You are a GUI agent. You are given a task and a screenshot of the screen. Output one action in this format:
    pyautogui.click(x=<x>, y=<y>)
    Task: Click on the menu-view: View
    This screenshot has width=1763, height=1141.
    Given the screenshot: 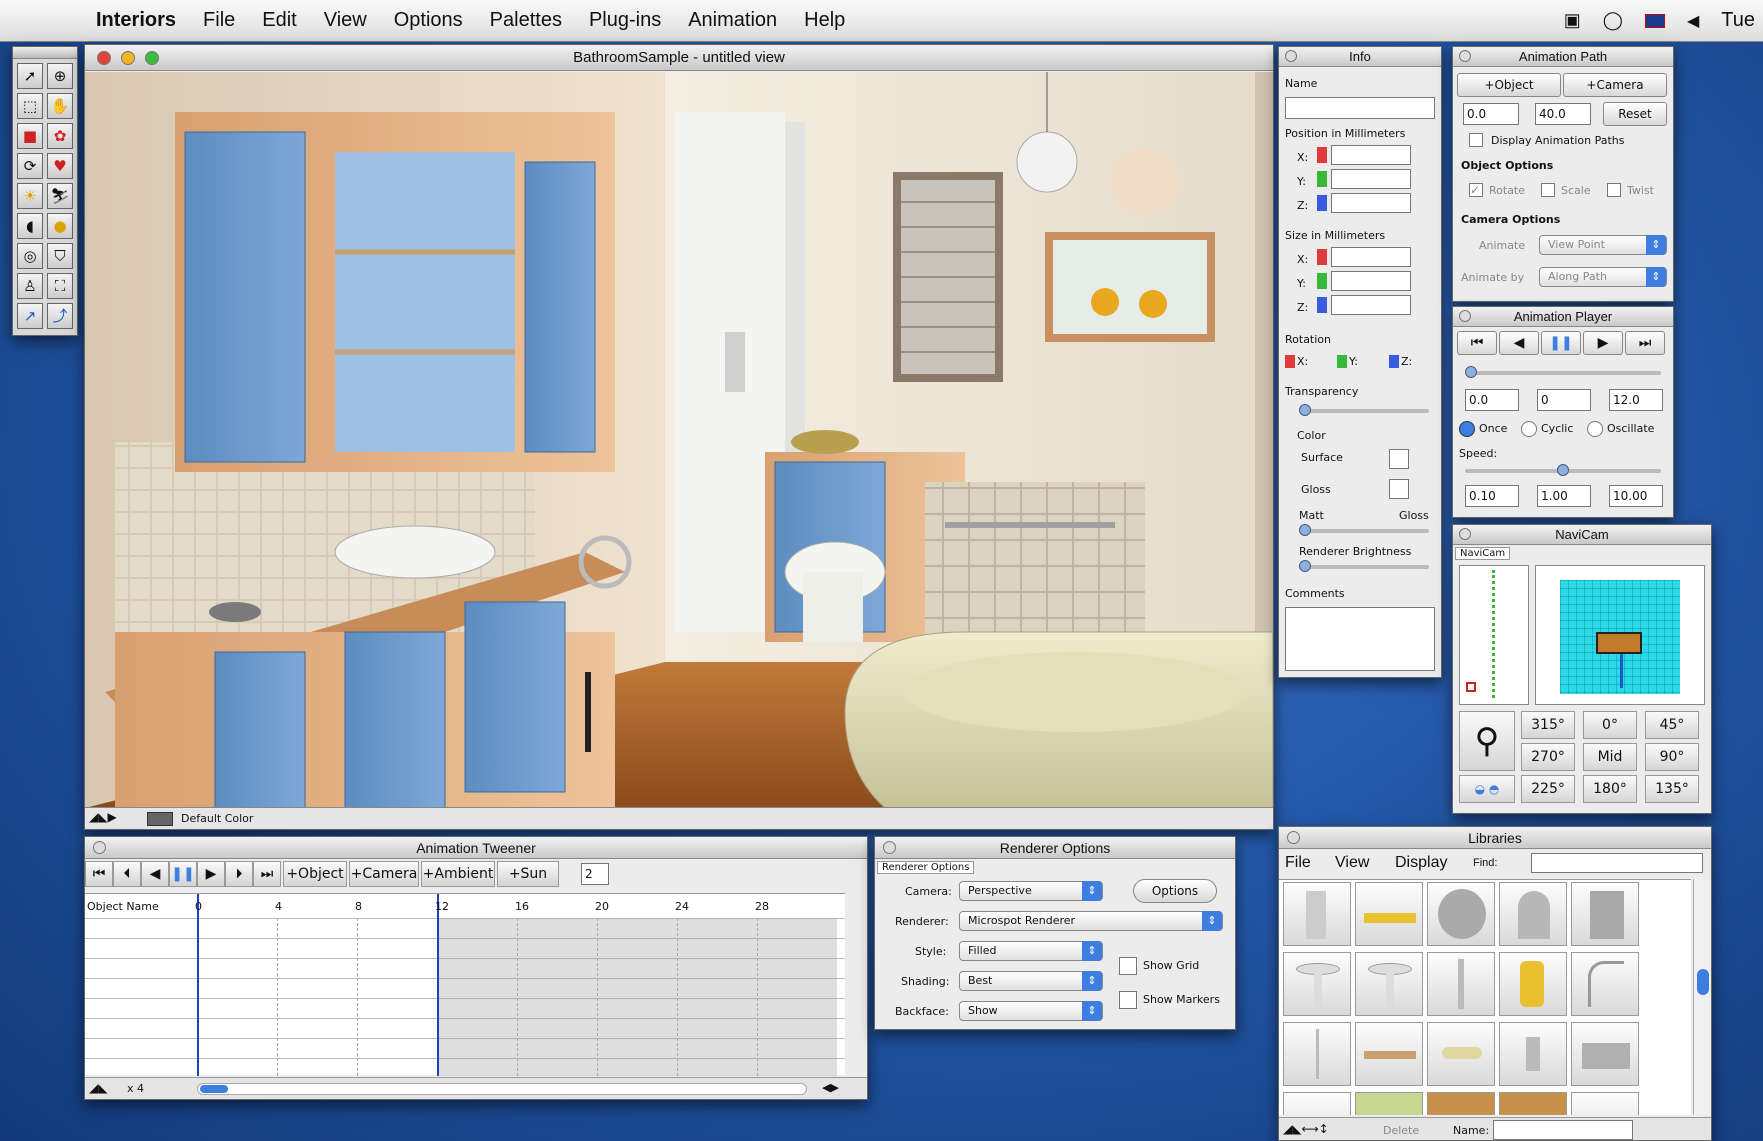 What is the action you would take?
    pyautogui.click(x=345, y=20)
    